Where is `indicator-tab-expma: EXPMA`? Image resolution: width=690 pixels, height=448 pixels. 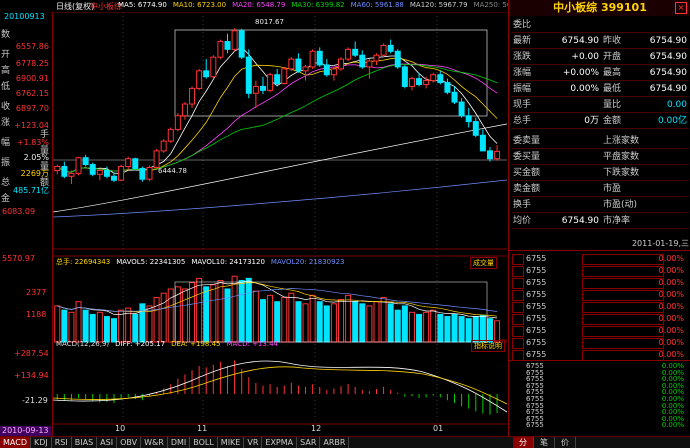 indicator-tab-expma: EXPMA is located at coordinates (280, 442).